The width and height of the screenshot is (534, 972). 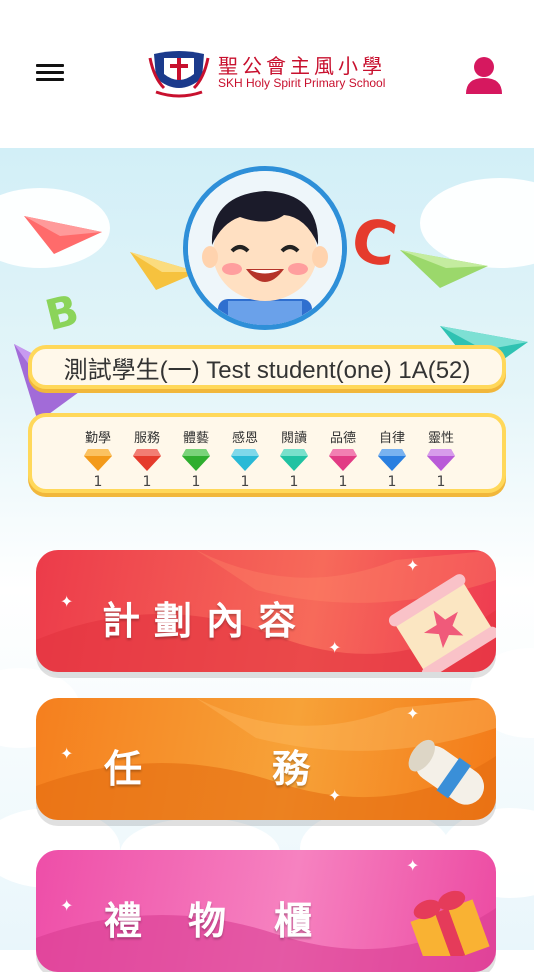 What do you see at coordinates (442, 623) in the screenshot?
I see `scroll-star-icon` at bounding box center [442, 623].